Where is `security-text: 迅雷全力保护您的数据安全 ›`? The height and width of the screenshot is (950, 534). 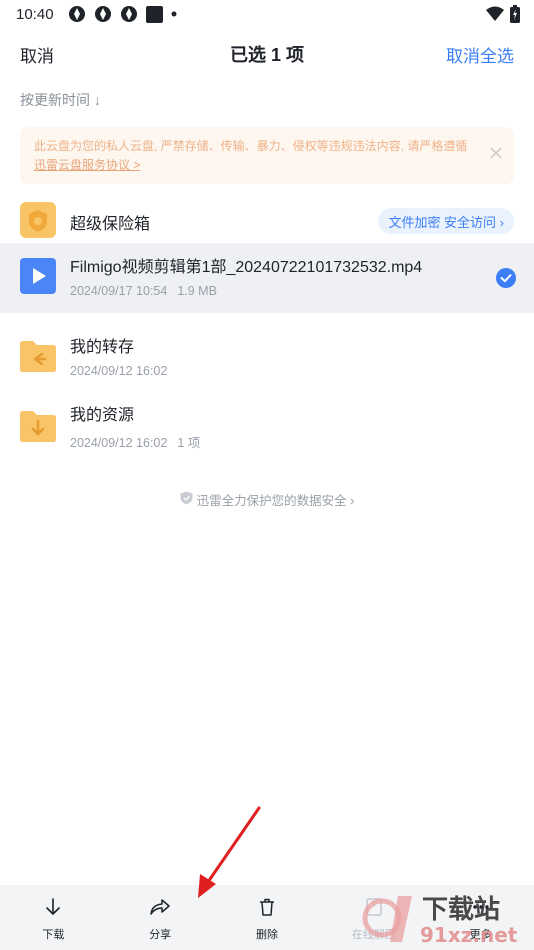
security-text: 迅雷全力保护您的数据安全 › is located at coordinates (275, 501).